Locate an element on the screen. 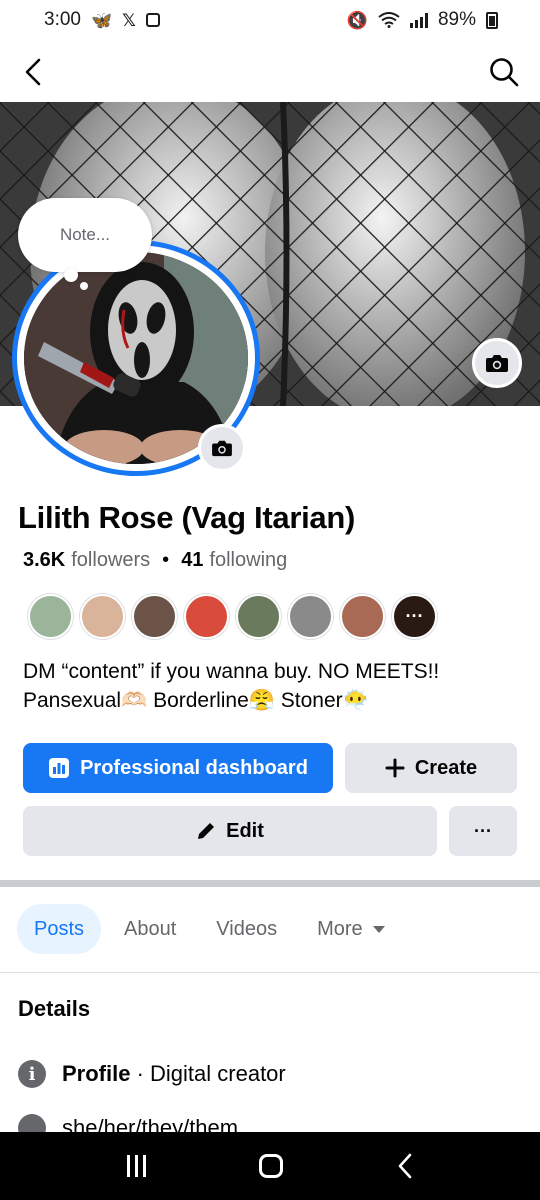  pencil-icon is located at coordinates (206, 831).